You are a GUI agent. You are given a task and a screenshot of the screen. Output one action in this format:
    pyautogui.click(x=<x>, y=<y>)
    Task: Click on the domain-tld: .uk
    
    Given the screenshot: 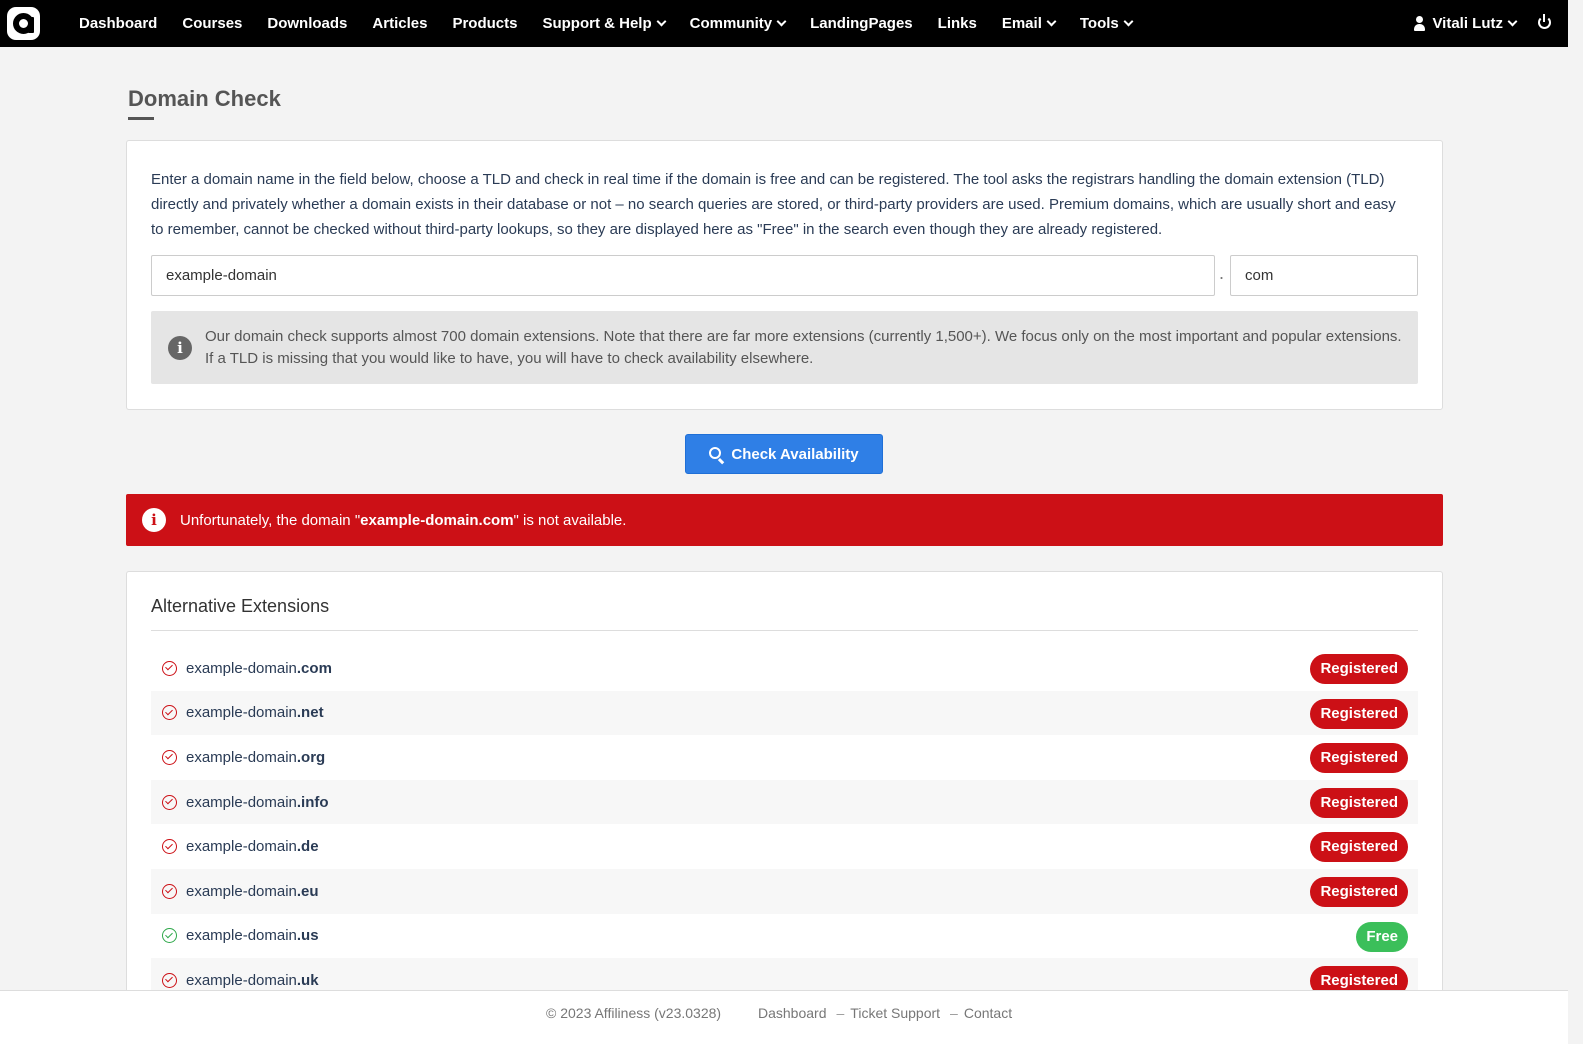 What is the action you would take?
    pyautogui.click(x=307, y=980)
    